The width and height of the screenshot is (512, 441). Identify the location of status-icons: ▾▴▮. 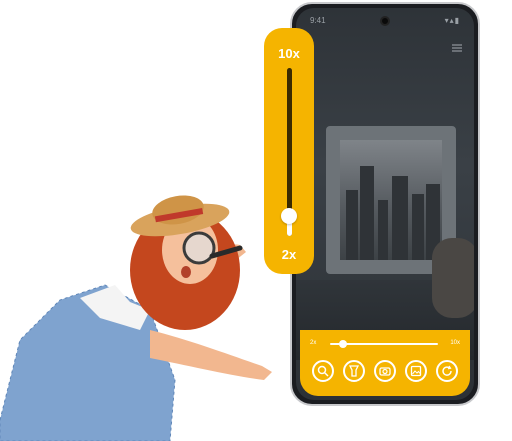
(452, 20).